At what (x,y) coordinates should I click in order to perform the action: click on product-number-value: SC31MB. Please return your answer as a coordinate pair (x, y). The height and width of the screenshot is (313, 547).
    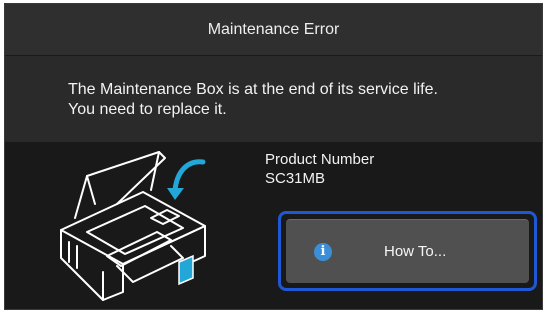
    Looking at the image, I should click on (295, 178).